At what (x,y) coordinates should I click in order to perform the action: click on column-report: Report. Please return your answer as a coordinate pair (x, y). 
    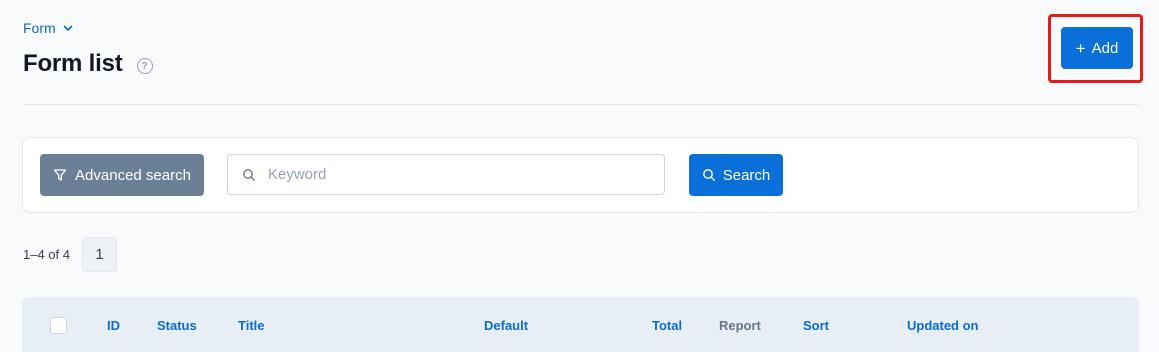
    Looking at the image, I should click on (740, 325).